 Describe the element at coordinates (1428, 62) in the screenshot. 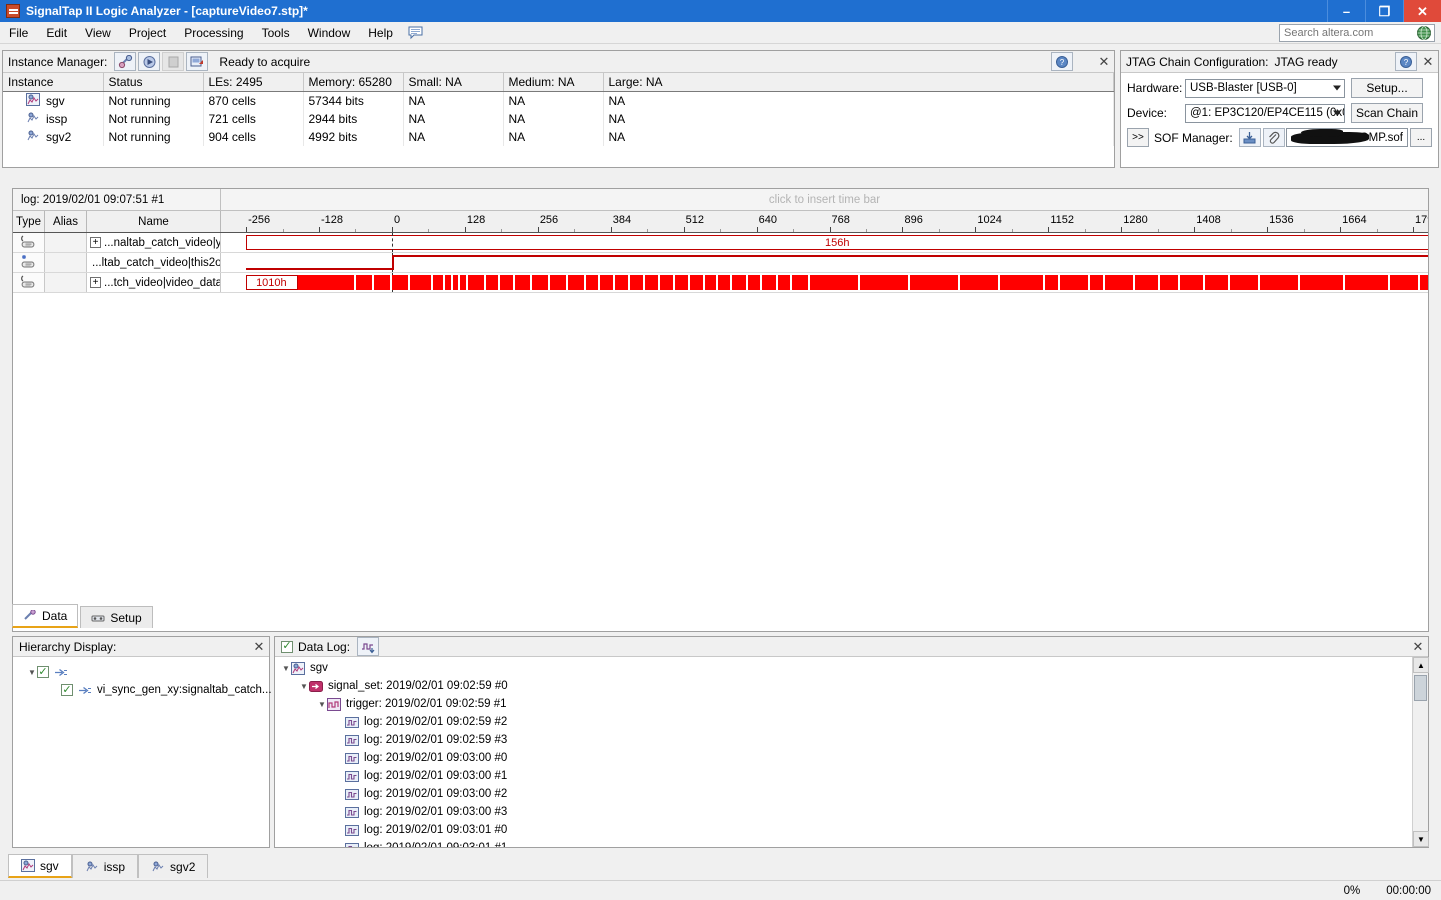

I see `jtag-close-button: ✕` at that location.